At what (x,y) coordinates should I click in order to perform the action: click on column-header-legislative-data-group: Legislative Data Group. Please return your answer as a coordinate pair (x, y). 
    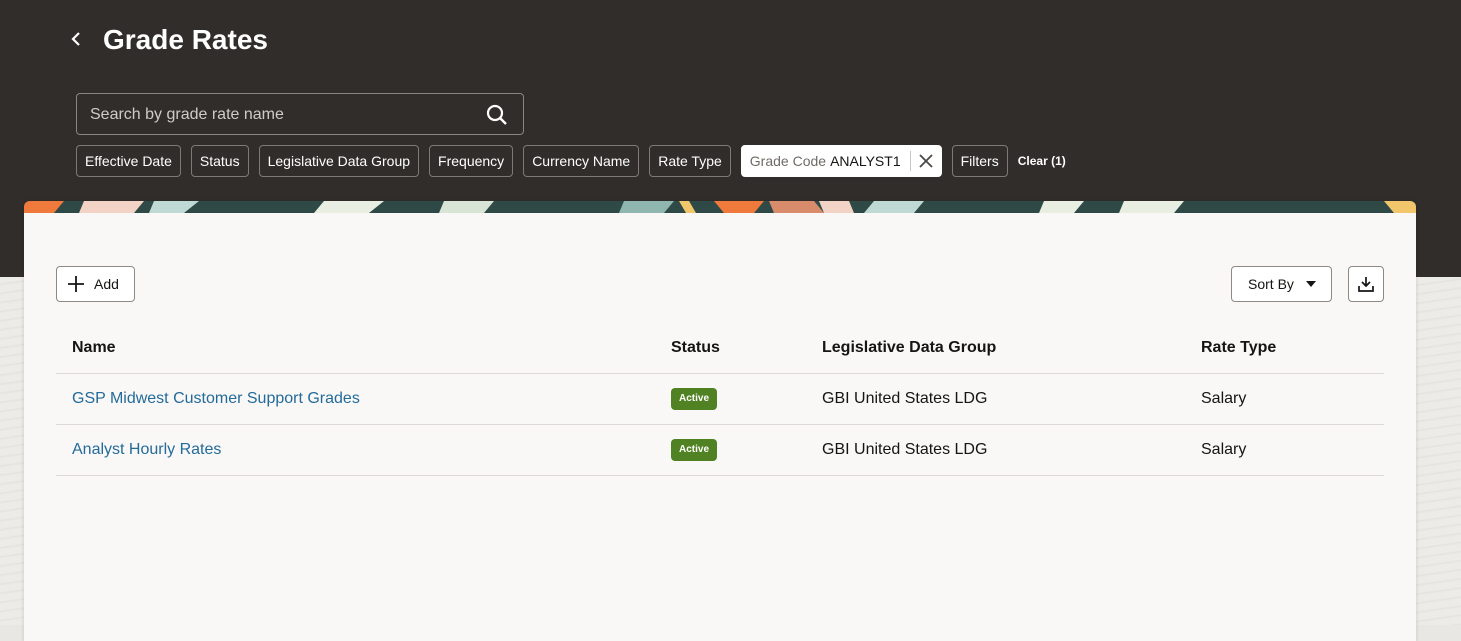
    Looking at the image, I should click on (909, 347).